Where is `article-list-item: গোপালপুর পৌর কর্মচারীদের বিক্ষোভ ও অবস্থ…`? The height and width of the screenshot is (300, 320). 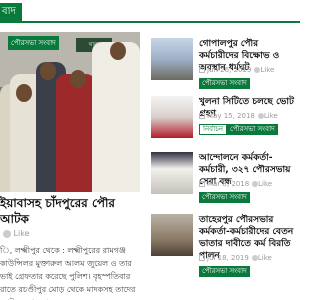
article-list-item: গোপালপুর পৌর কর্মচারীদের বিক্ষোভ ও অবস্থ… is located at coordinates (225, 67).